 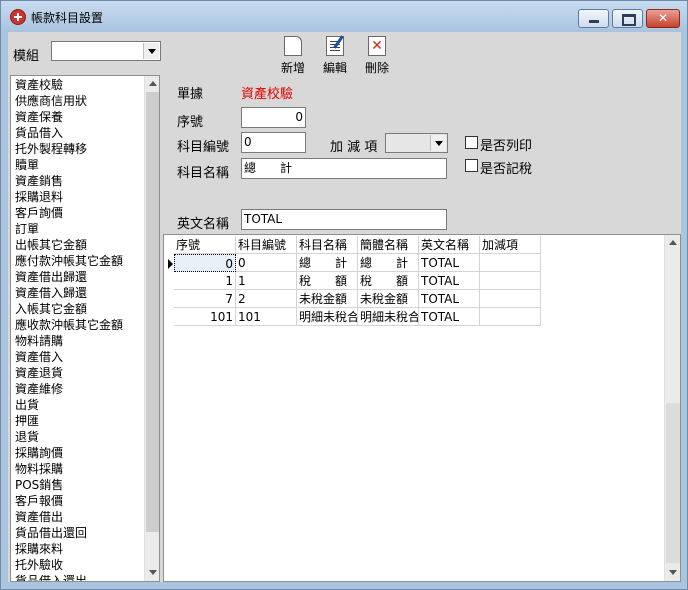 I want to click on list-item: 托外驗收, so click(x=39, y=565).